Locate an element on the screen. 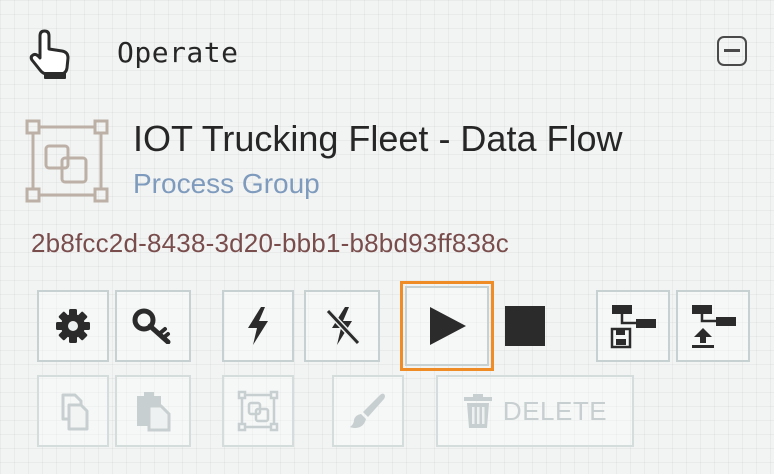 This screenshot has width=774, height=474. minus-square-icon is located at coordinates (732, 51).